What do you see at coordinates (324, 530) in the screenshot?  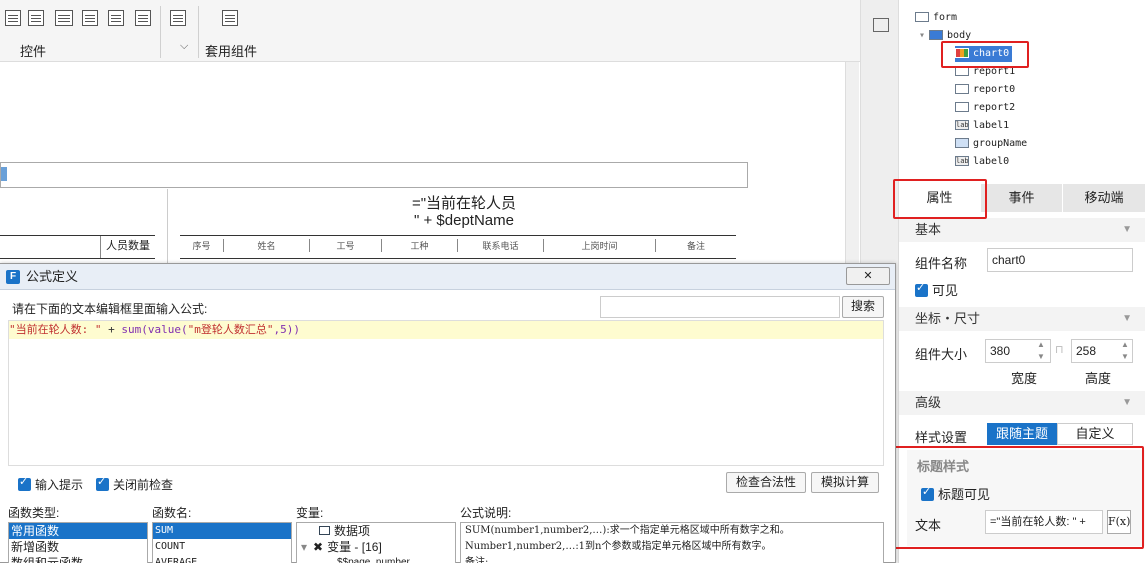 I see `data-item-icon` at bounding box center [324, 530].